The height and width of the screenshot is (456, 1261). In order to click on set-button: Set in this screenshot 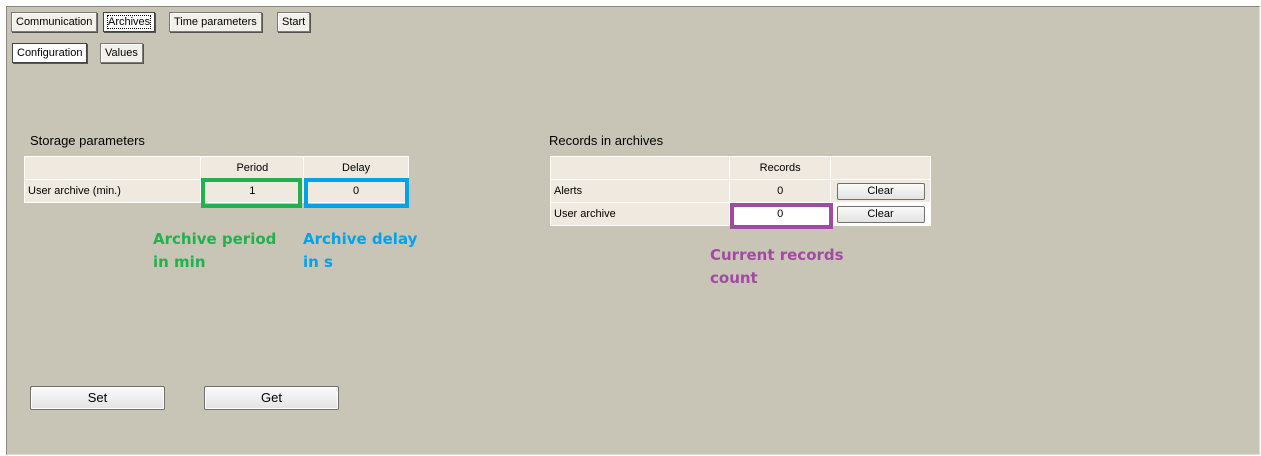, I will do `click(97, 398)`.